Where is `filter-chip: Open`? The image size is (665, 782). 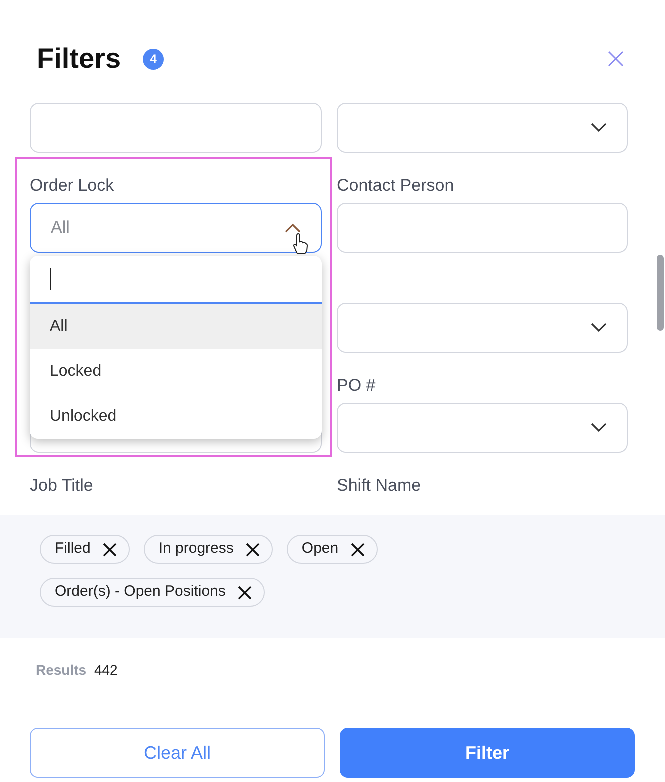
filter-chip: Open is located at coordinates (332, 549).